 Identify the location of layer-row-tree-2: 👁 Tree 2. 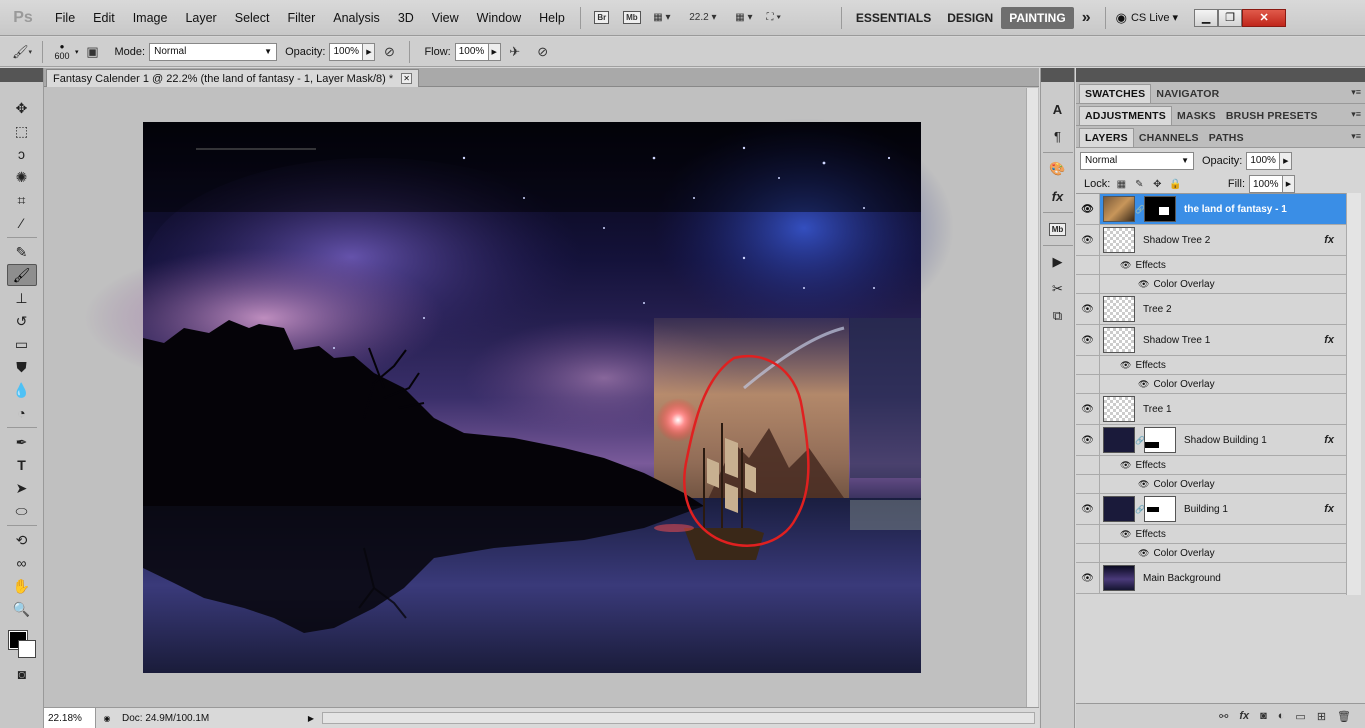
(1211, 309).